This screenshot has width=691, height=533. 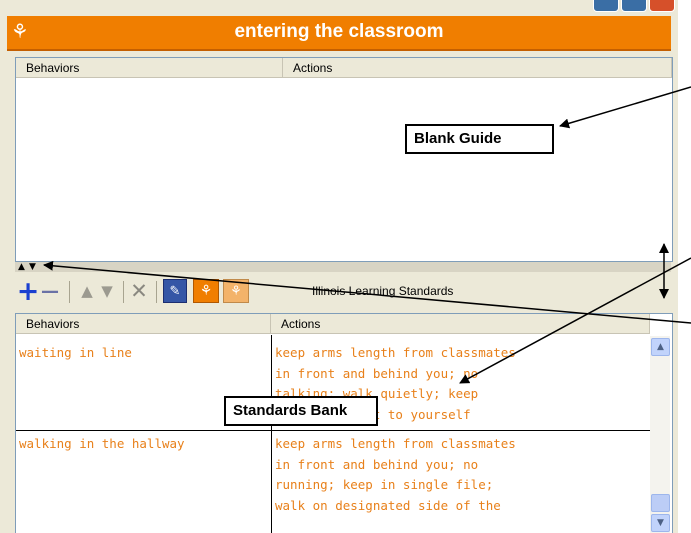 I want to click on blank-guide-arrow, so click(x=625, y=107).